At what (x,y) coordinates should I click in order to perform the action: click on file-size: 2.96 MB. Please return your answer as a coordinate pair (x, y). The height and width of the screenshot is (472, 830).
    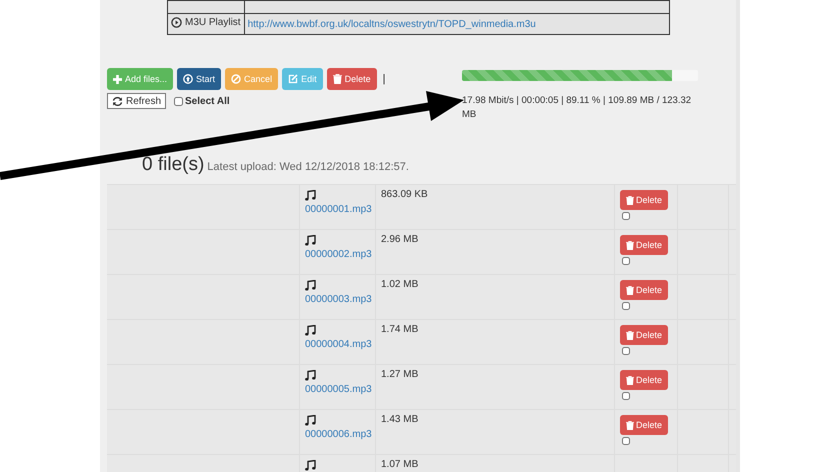
    Looking at the image, I should click on (399, 239).